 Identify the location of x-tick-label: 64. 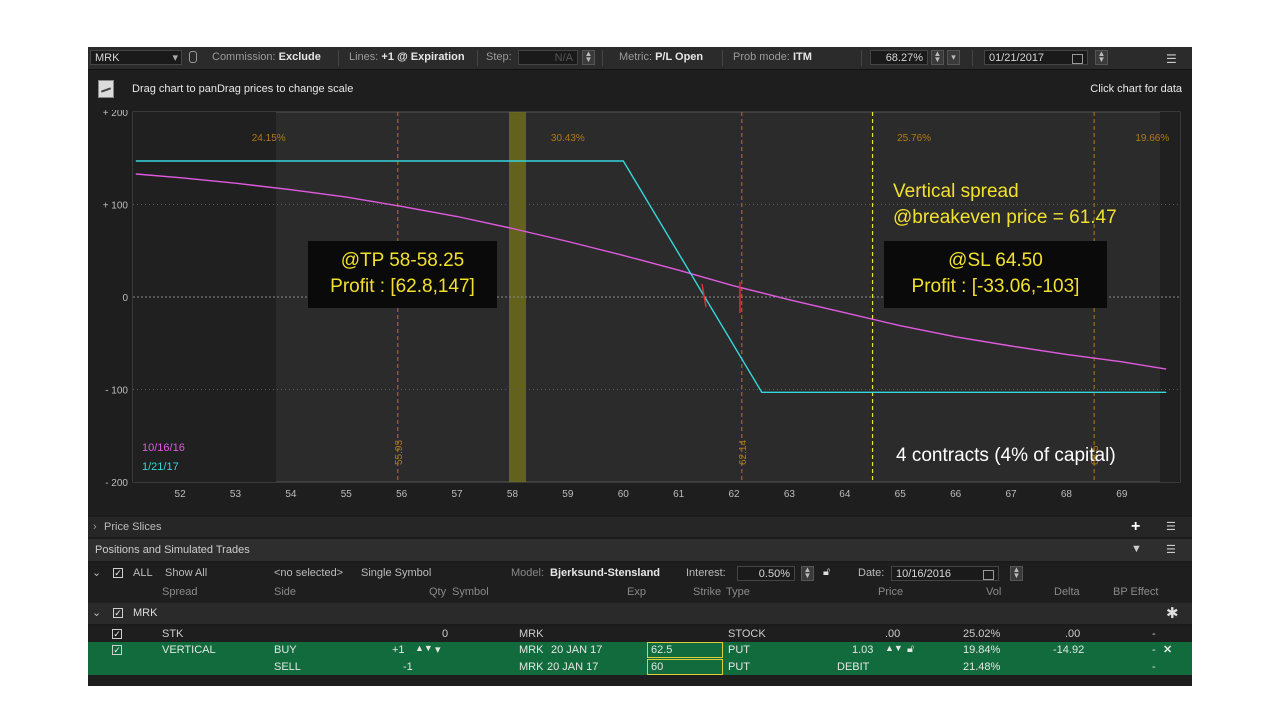
(845, 494).